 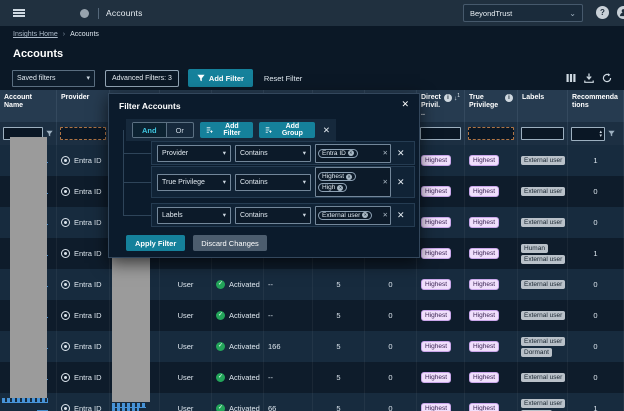 I want to click on col-header-provider: Provider, so click(x=83, y=106).